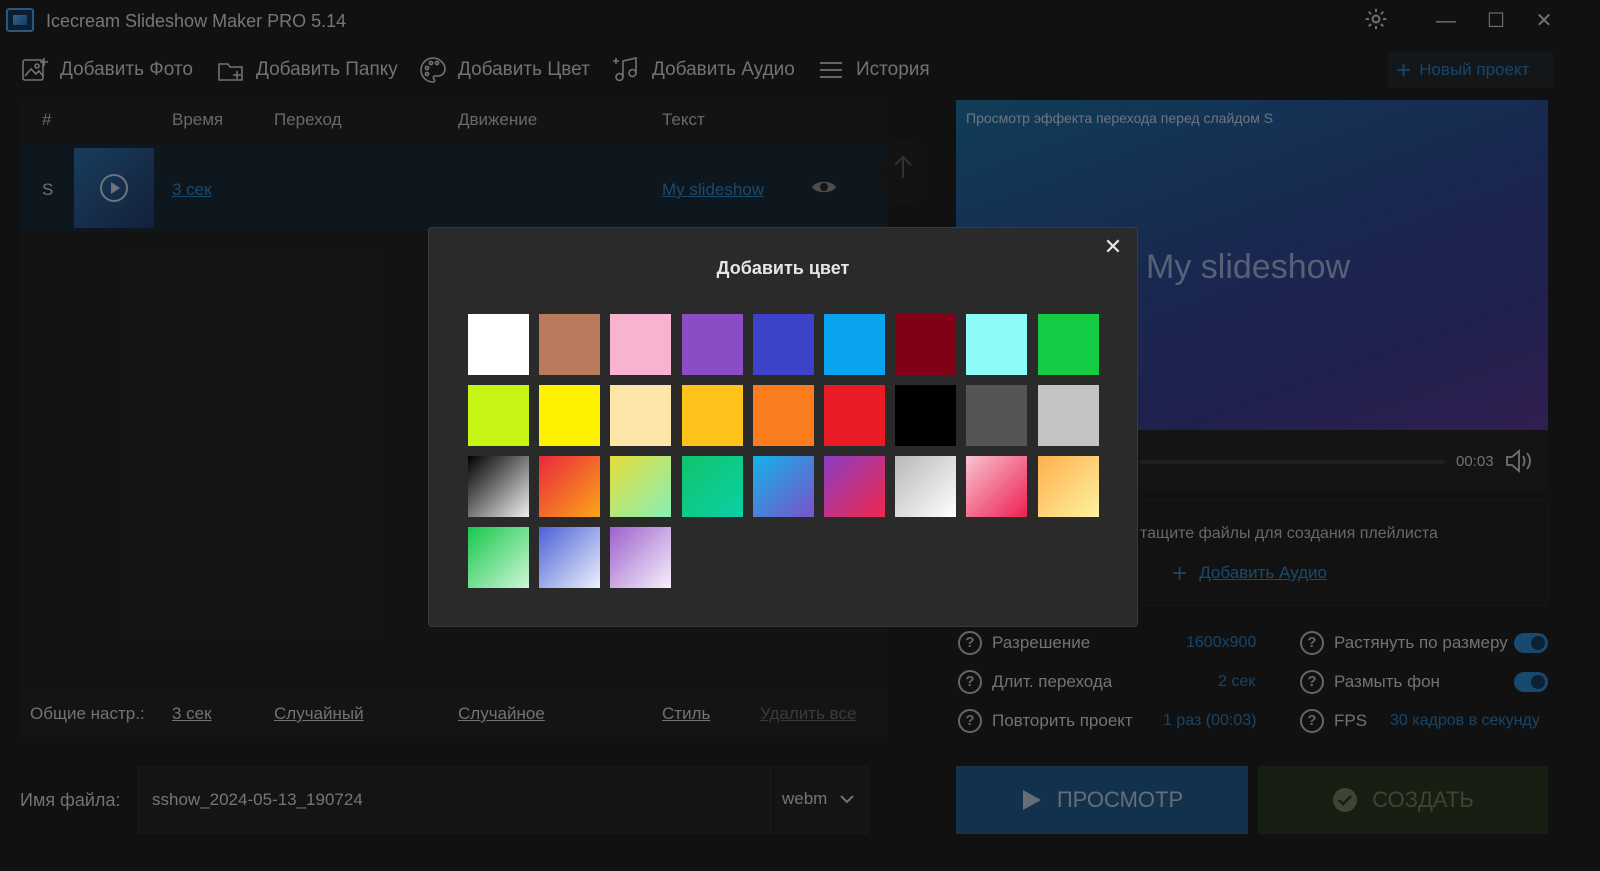 Image resolution: width=1600 pixels, height=871 pixels. Describe the element at coordinates (1113, 247) in the screenshot. I see `close-icon: ✕` at that location.